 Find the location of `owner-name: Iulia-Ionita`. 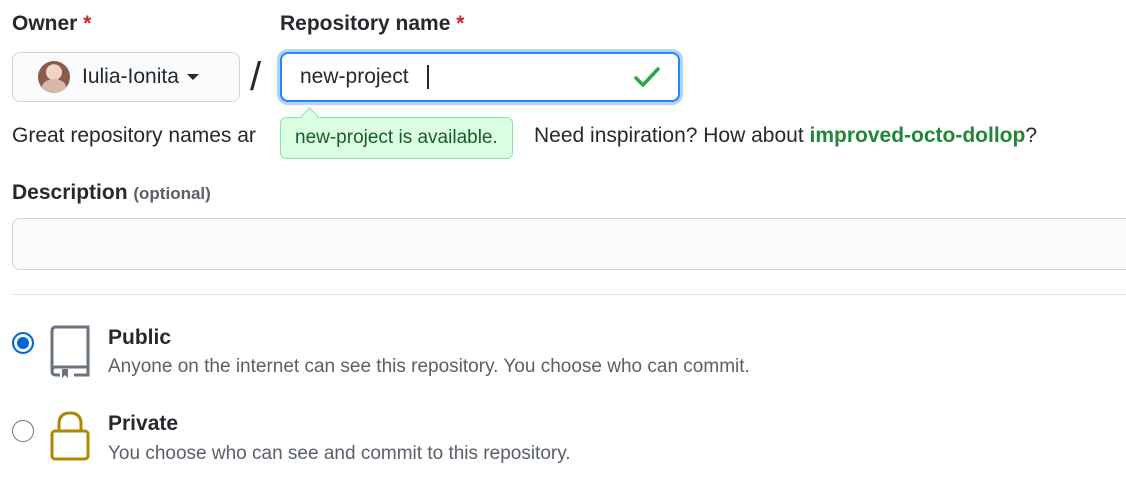

owner-name: Iulia-Ionita is located at coordinates (130, 76).